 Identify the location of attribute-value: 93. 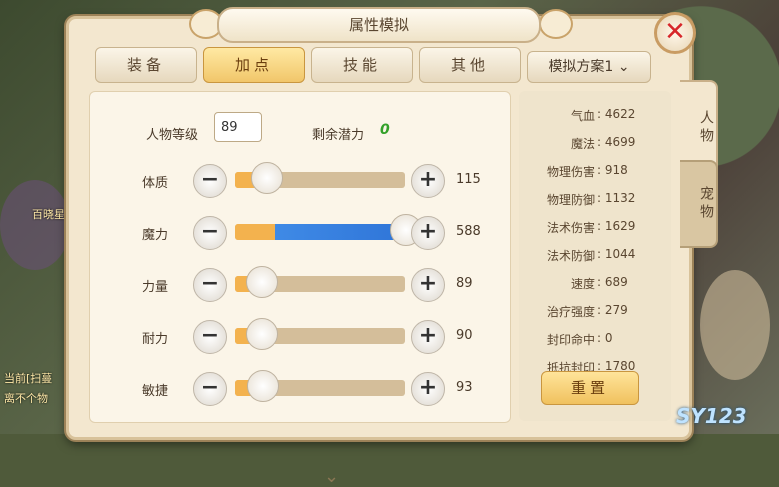
(464, 387).